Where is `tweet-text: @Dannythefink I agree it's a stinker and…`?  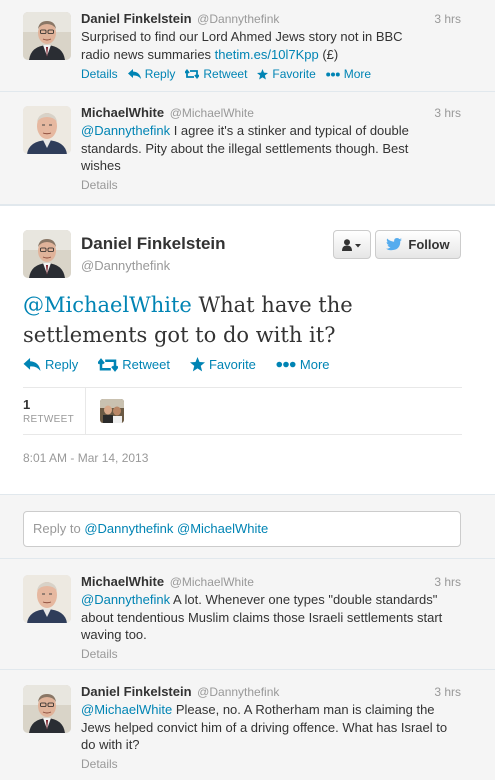
tweet-text: @Dannythefink I agree it's a stinker and… is located at coordinates (245, 148).